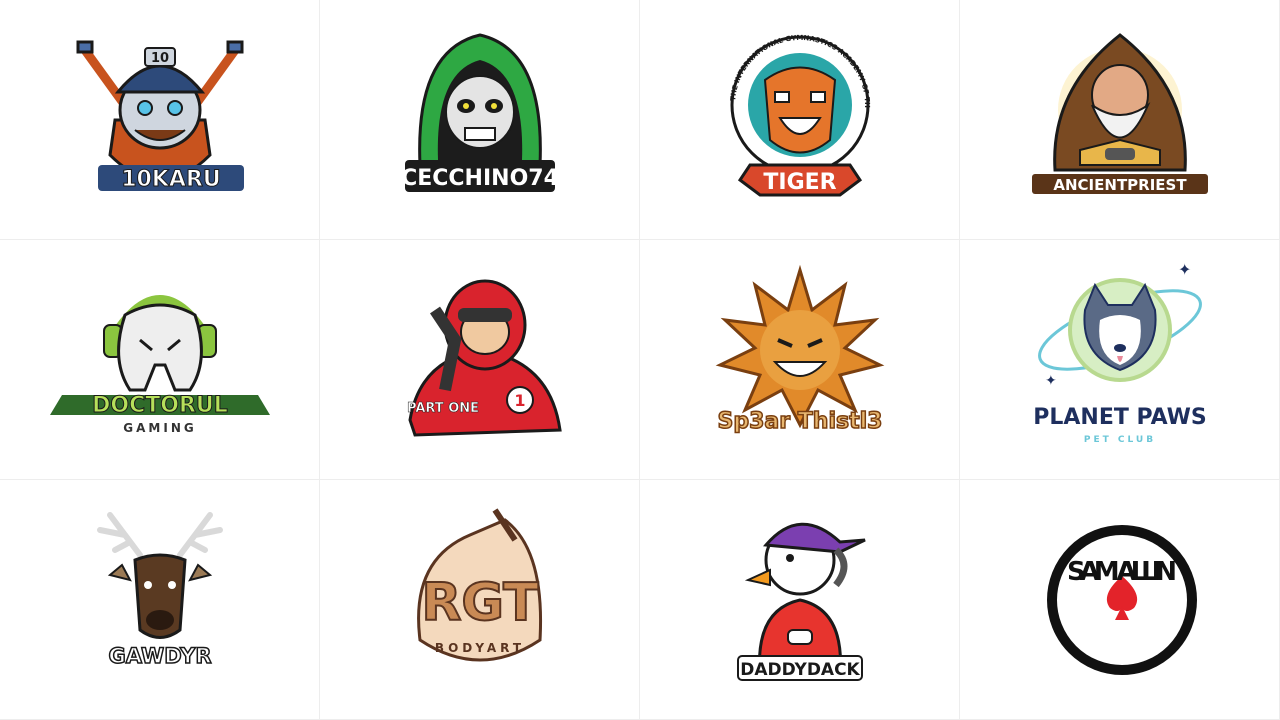 This screenshot has width=1280, height=720. Describe the element at coordinates (480, 112) in the screenshot. I see `hooded-skull-icon: CECCHINO74` at that location.